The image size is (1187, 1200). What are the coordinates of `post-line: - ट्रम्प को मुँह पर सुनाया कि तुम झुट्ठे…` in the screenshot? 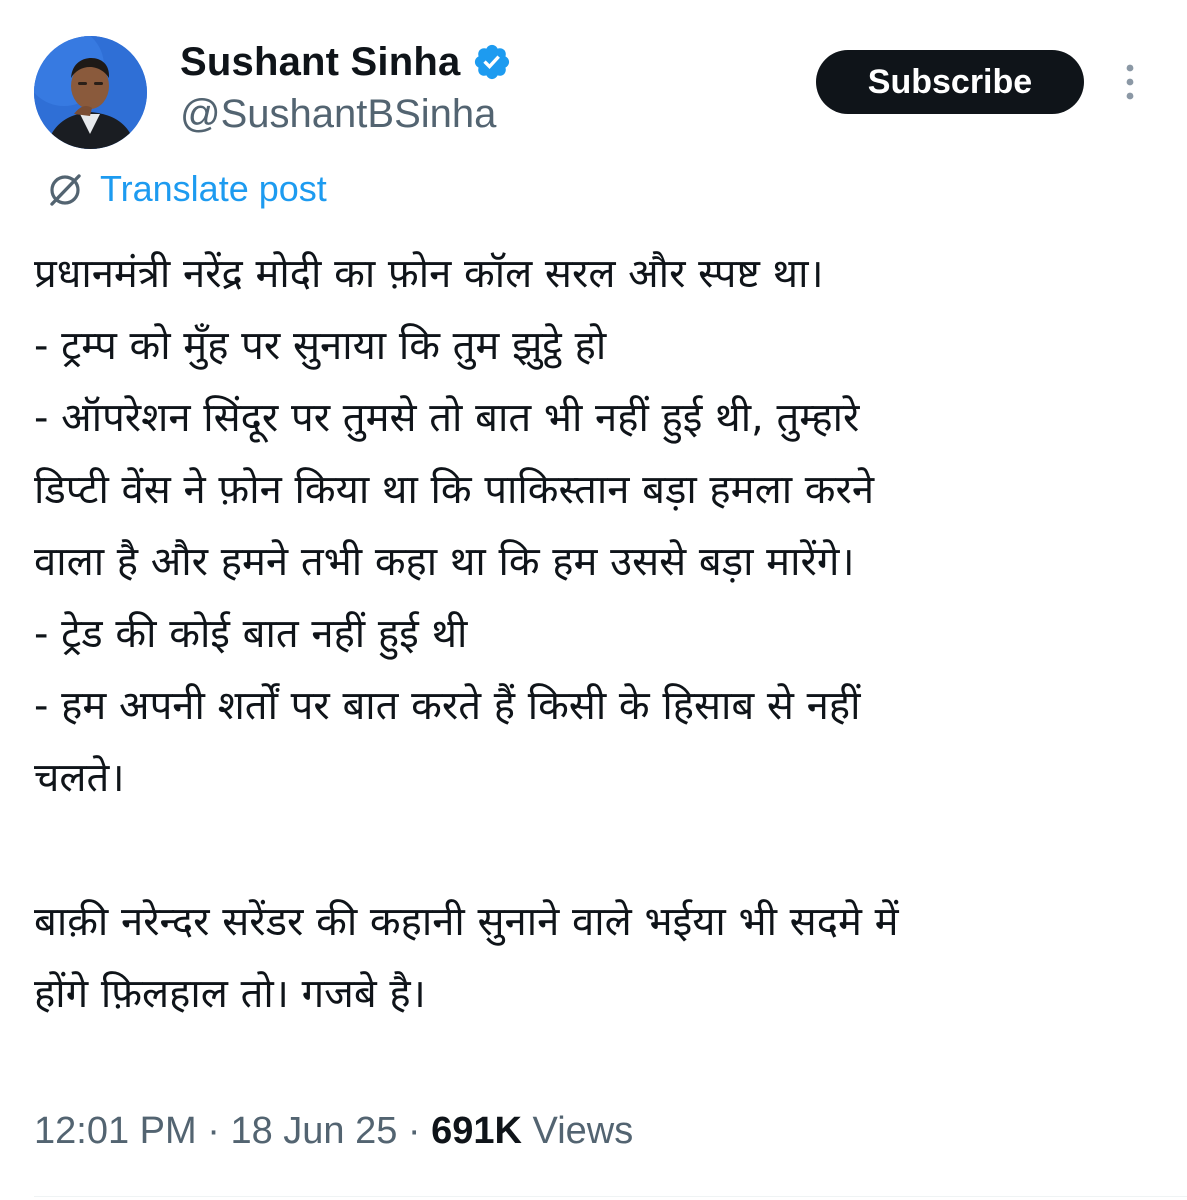 It's located at (320, 346).